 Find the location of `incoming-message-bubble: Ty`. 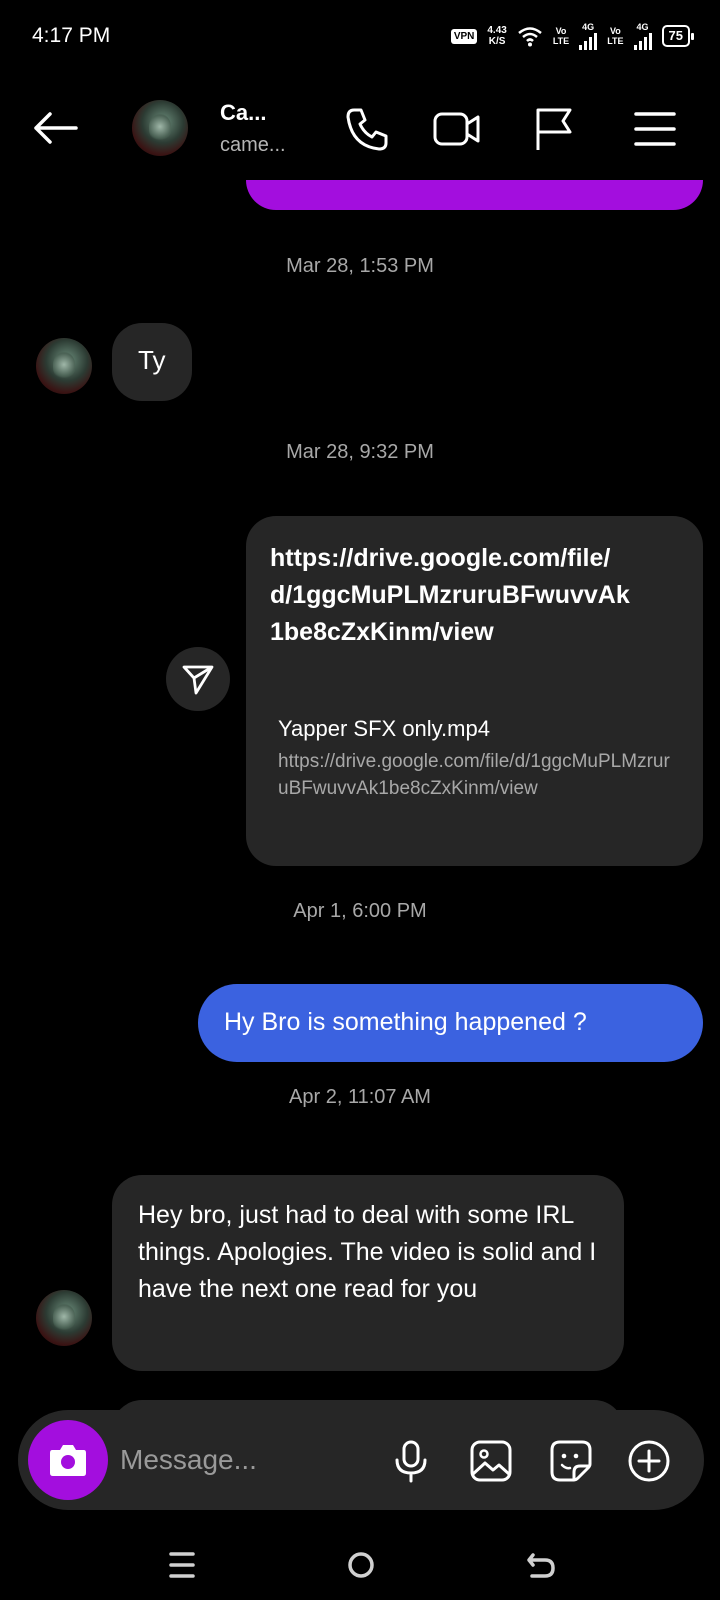

incoming-message-bubble: Ty is located at coordinates (152, 362).